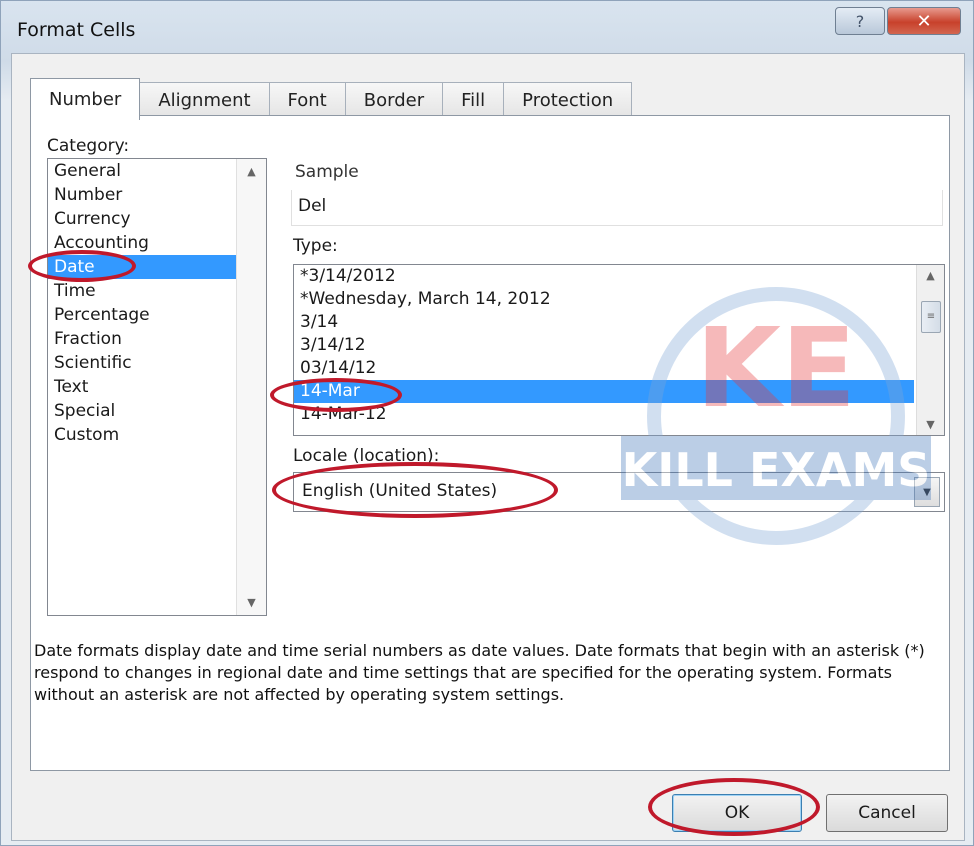 The width and height of the screenshot is (974, 846). Describe the element at coordinates (142, 243) in the screenshot. I see `category-item-accounting: Accounting` at that location.